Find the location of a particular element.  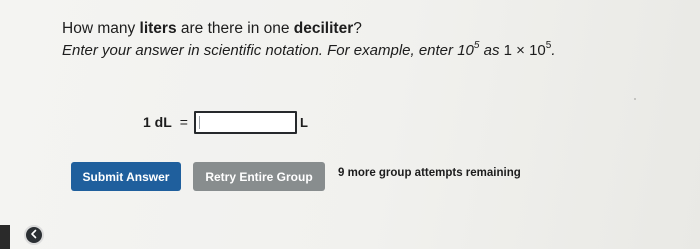

unit-label: L is located at coordinates (303, 122).